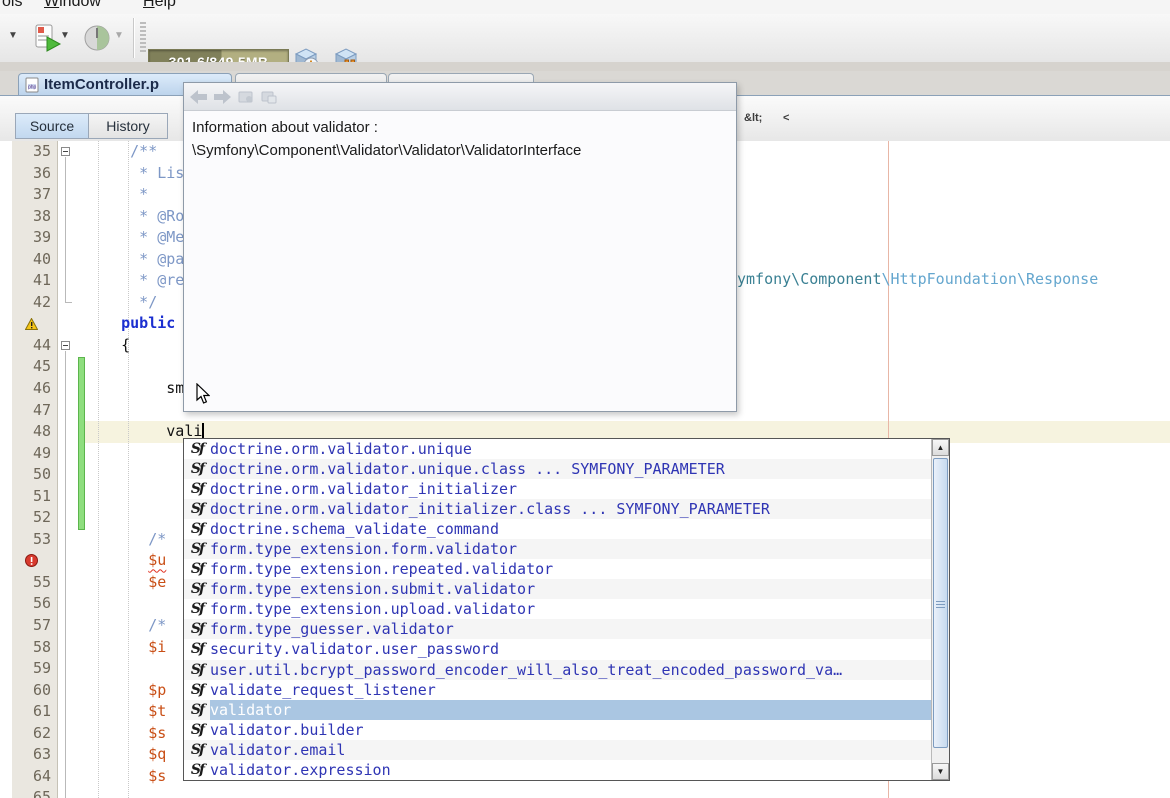 The height and width of the screenshot is (798, 1170). Describe the element at coordinates (34, 281) in the screenshot. I see `line-number: 41` at that location.